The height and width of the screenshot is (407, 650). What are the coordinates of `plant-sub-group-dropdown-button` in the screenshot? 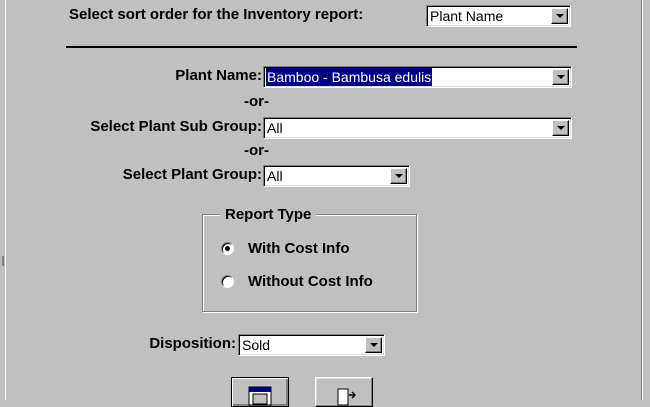 It's located at (560, 128).